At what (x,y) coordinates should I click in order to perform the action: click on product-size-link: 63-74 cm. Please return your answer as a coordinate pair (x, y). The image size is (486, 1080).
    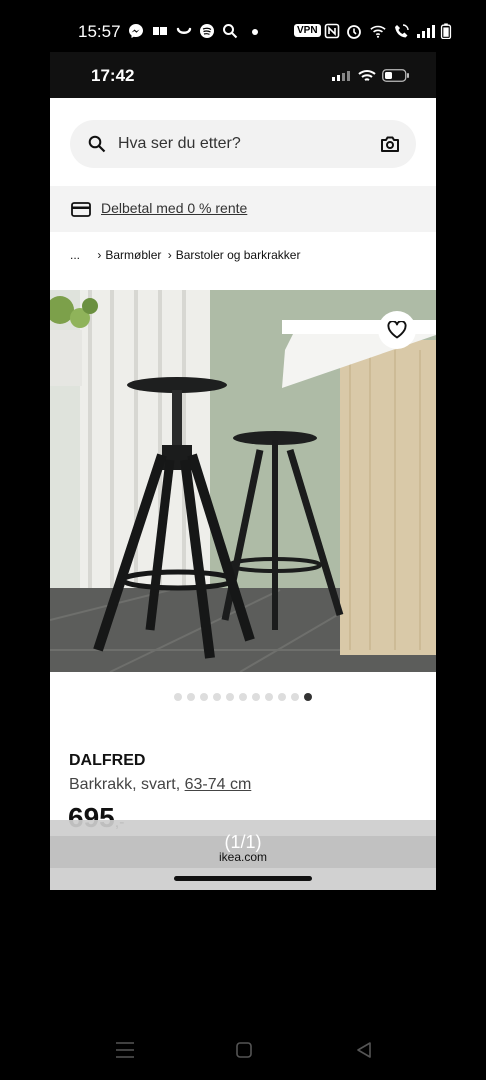
    Looking at the image, I should click on (218, 784).